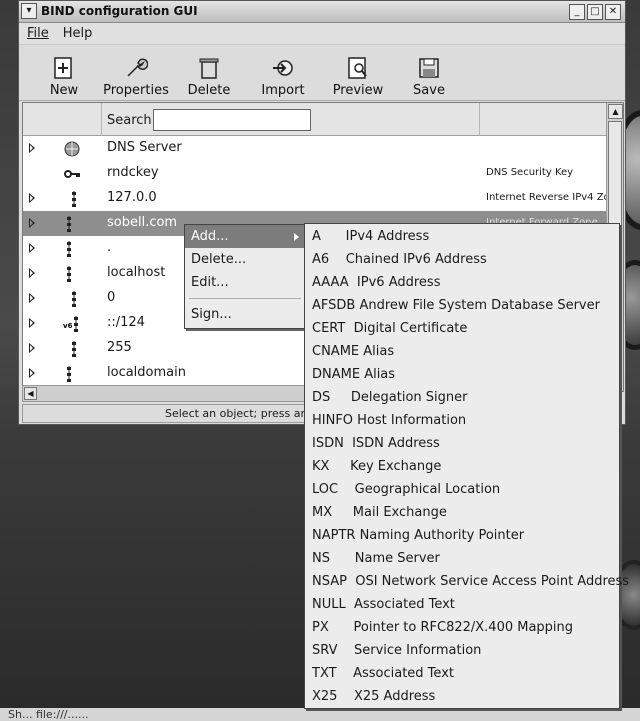 Image resolution: width=640 pixels, height=721 pixels. I want to click on delete-label: Delete, so click(209, 90).